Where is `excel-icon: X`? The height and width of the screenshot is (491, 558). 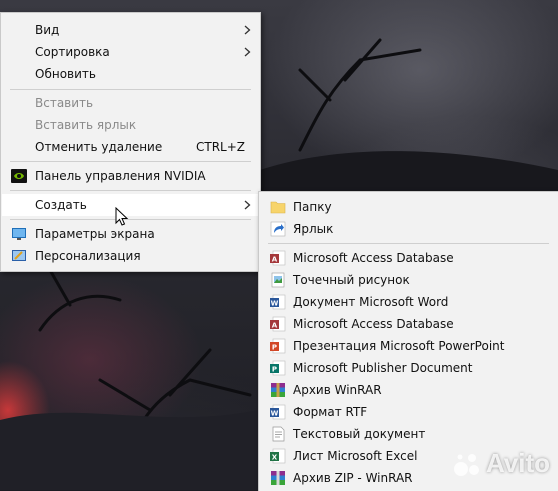 excel-icon: X is located at coordinates (278, 456).